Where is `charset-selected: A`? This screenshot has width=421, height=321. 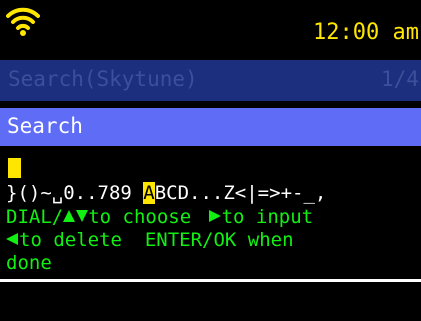 charset-selected: A is located at coordinates (149, 193).